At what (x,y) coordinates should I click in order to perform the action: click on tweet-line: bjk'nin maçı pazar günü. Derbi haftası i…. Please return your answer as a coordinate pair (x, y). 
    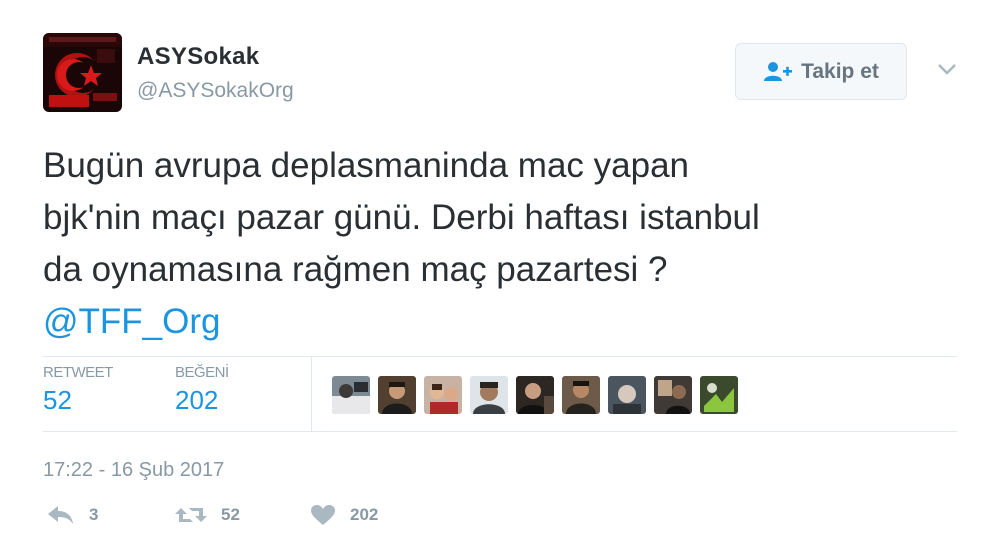
    Looking at the image, I should click on (401, 217).